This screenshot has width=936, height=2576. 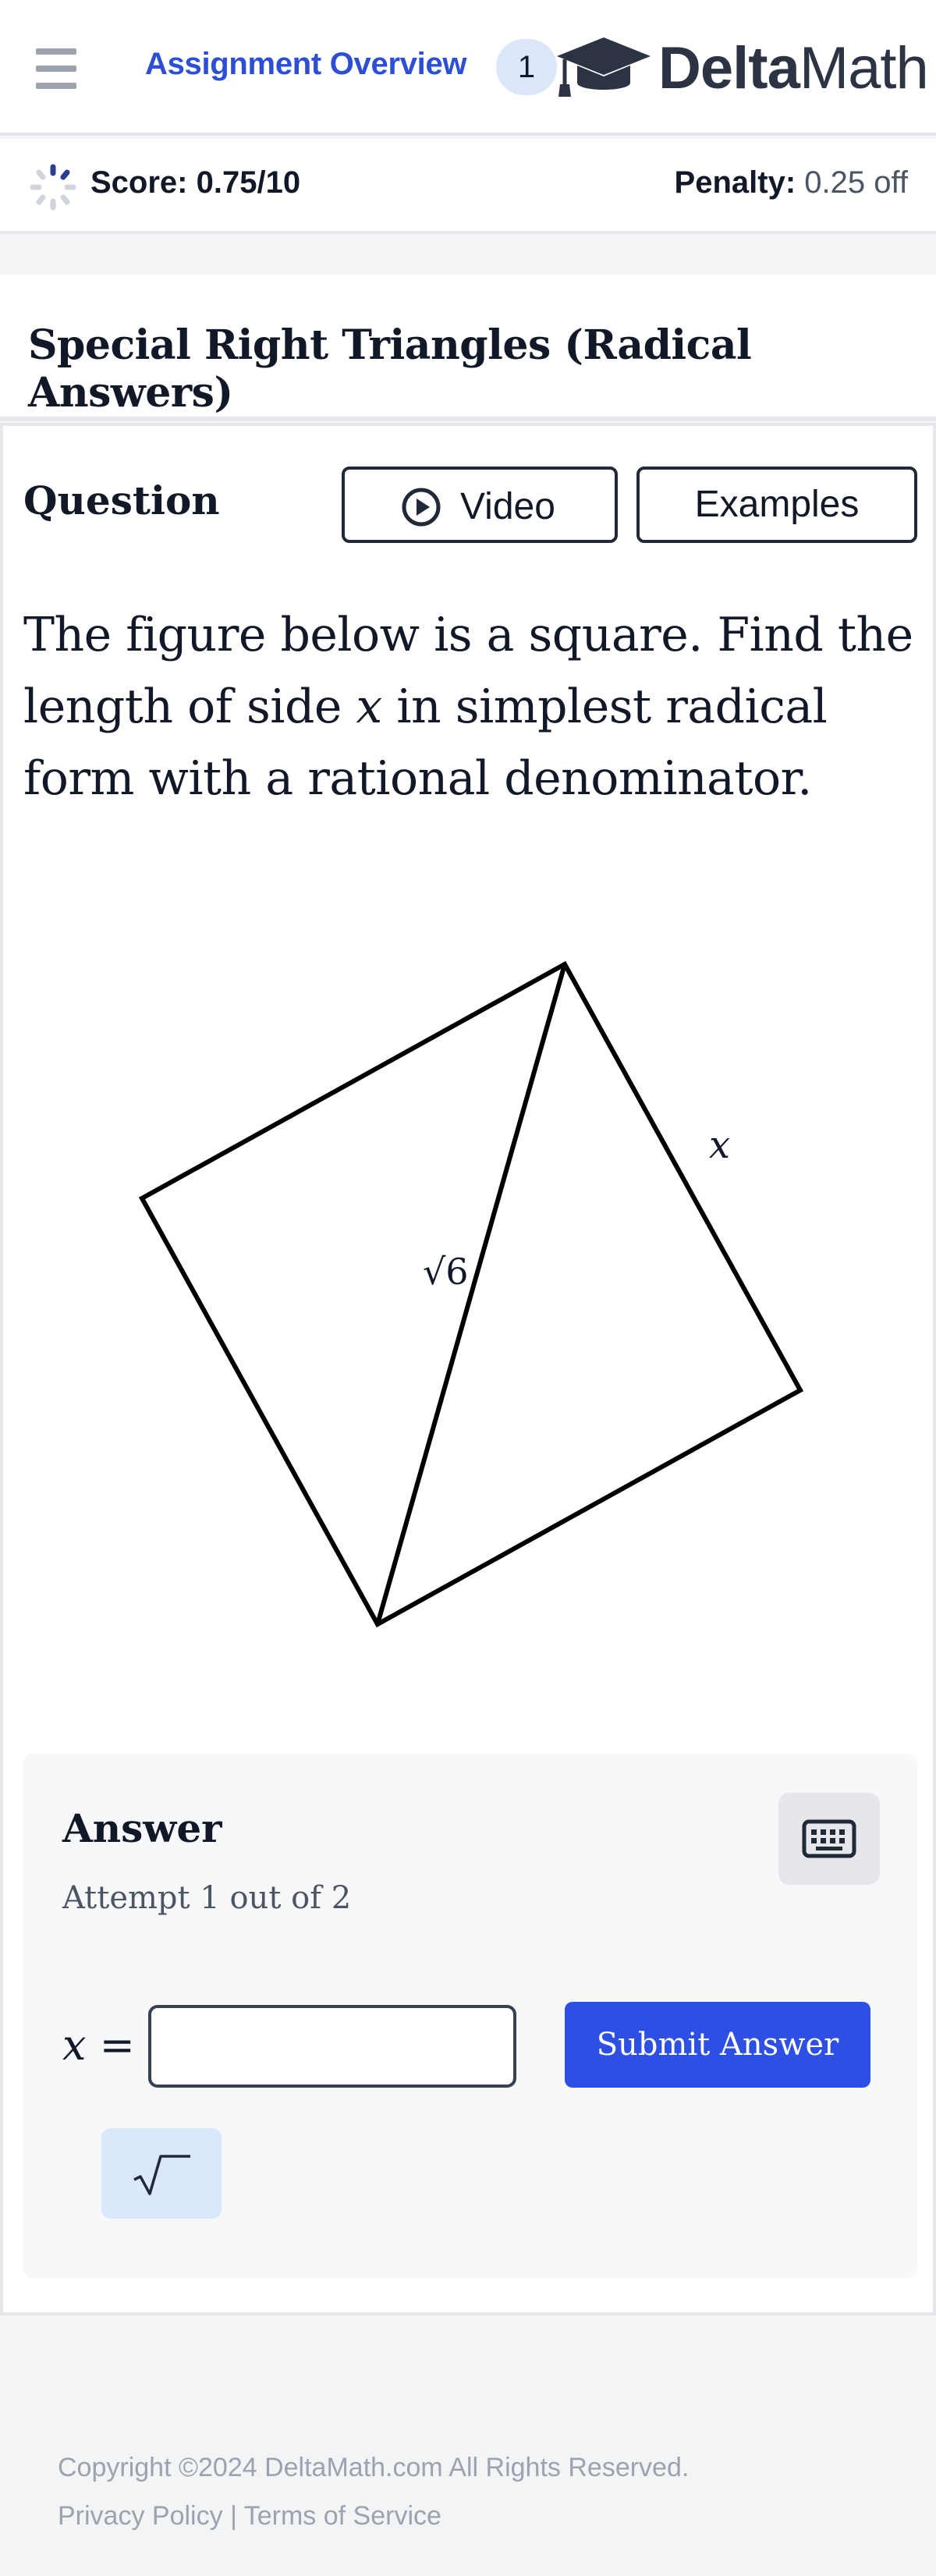 What do you see at coordinates (117, 2045) in the screenshot?
I see `answer-equals: =` at bounding box center [117, 2045].